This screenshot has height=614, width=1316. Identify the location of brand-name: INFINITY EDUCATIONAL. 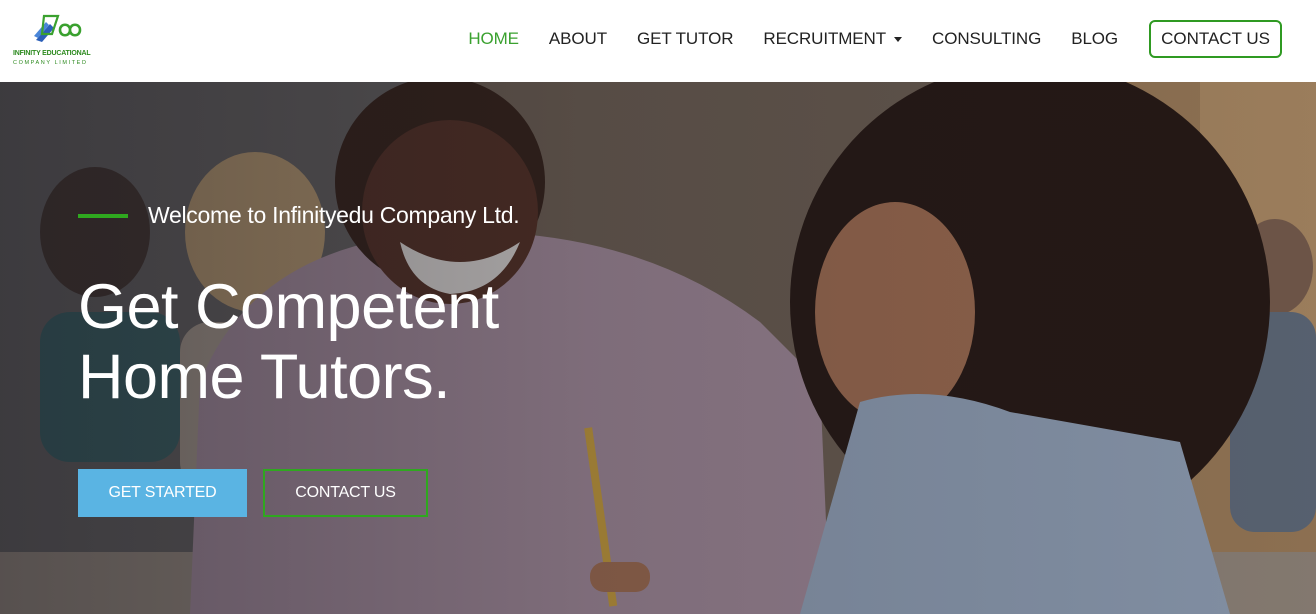
(52, 53).